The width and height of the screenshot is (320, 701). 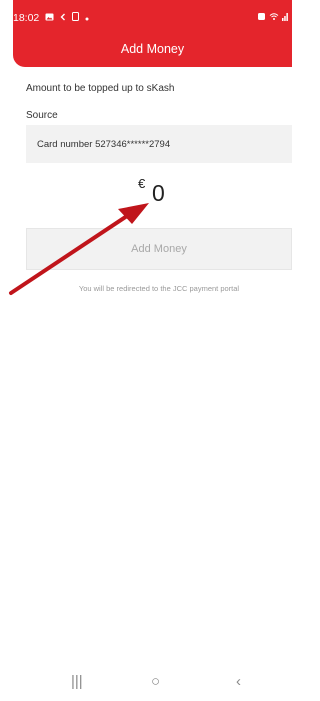 I want to click on back-button: ‹, so click(x=238, y=681).